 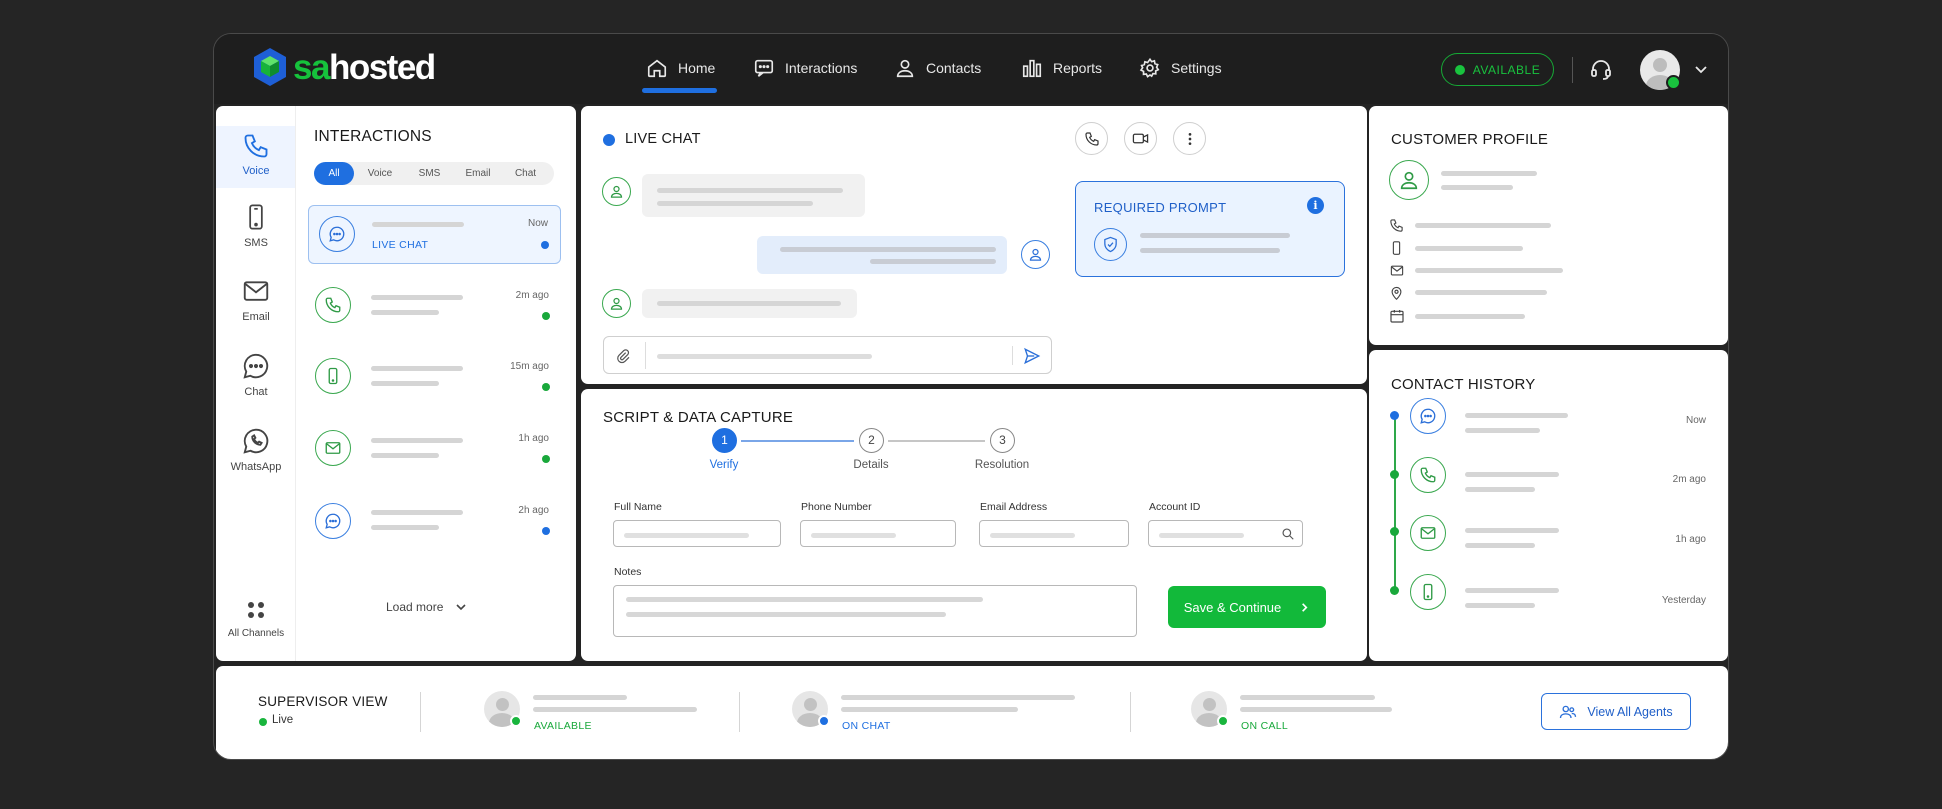 What do you see at coordinates (434, 306) in the screenshot?
I see `interaction-item-voice: 2m ago` at bounding box center [434, 306].